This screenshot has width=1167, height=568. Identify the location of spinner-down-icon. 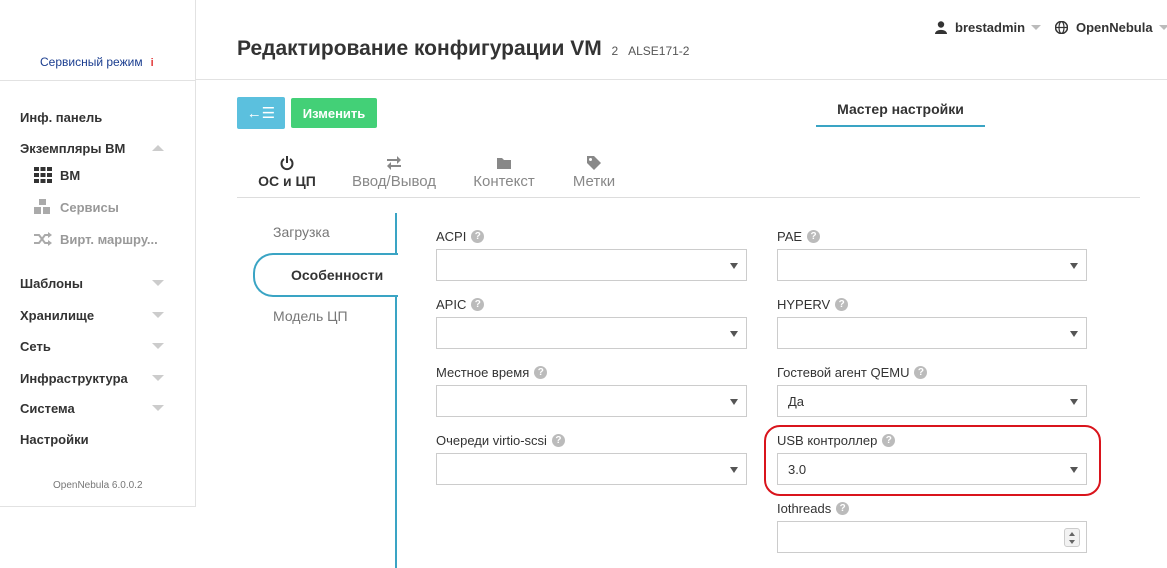
(1072, 542).